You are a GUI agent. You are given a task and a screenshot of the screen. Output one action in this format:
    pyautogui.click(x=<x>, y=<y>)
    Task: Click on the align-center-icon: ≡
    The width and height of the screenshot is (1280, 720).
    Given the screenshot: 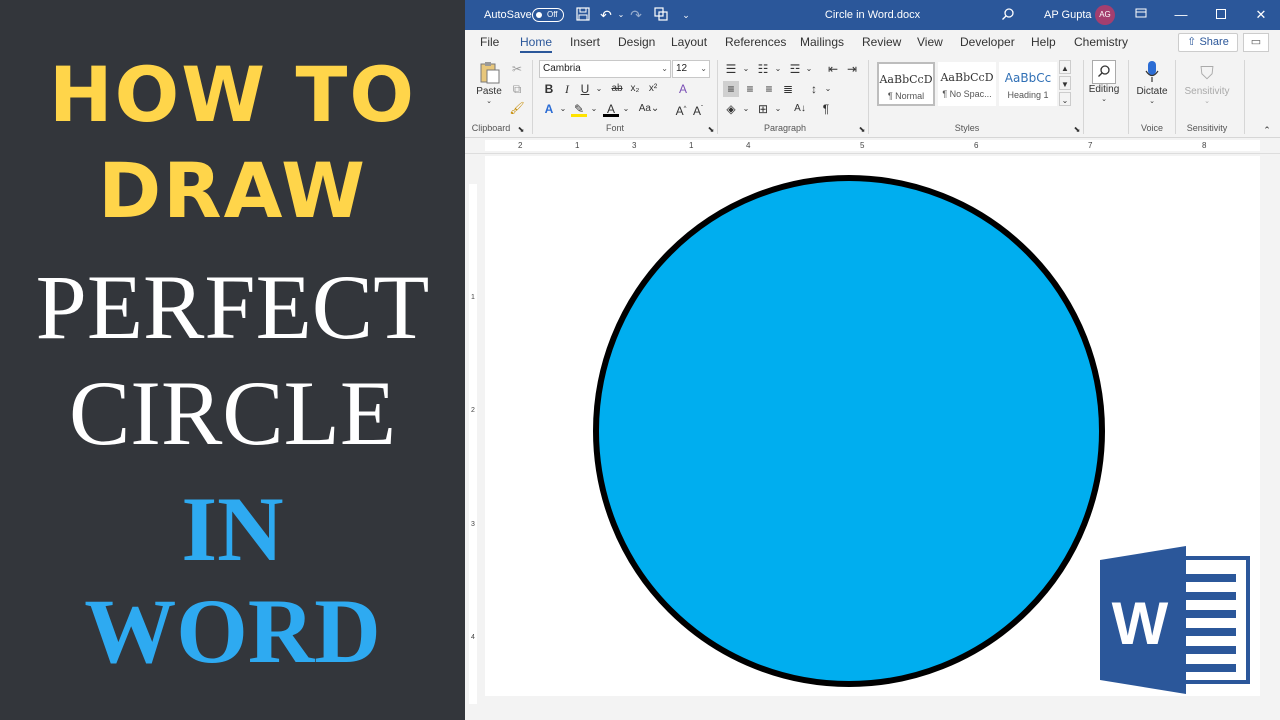 What is the action you would take?
    pyautogui.click(x=750, y=89)
    